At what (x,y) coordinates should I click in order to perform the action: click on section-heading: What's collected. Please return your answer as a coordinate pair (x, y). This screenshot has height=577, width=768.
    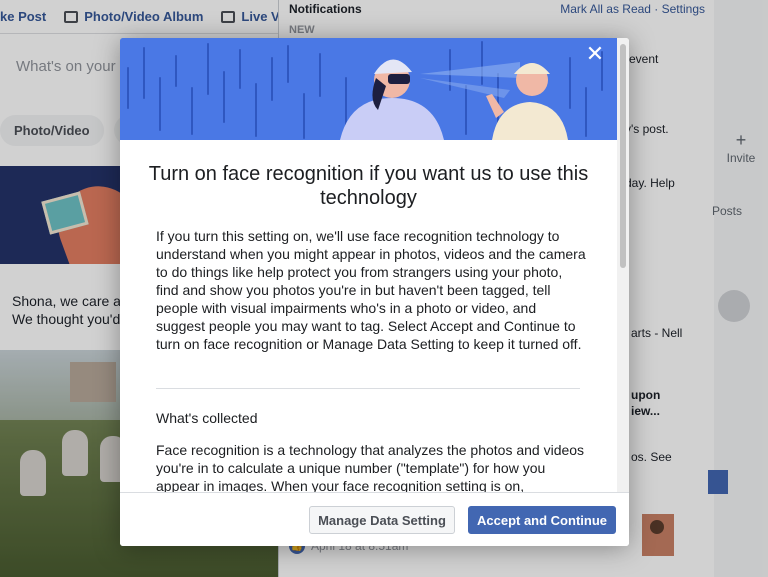
    Looking at the image, I should click on (207, 418).